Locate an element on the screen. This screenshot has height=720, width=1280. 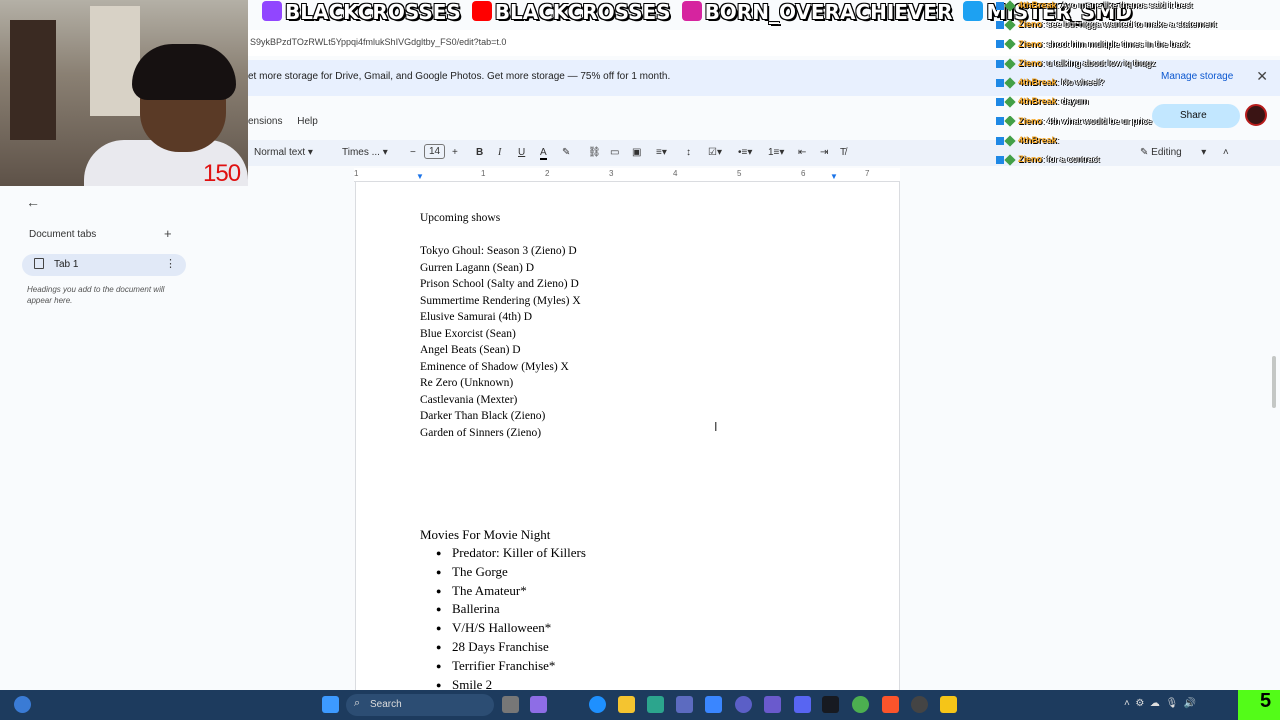
decrease-indent-icon: ⇤ is located at coordinates (802, 152).